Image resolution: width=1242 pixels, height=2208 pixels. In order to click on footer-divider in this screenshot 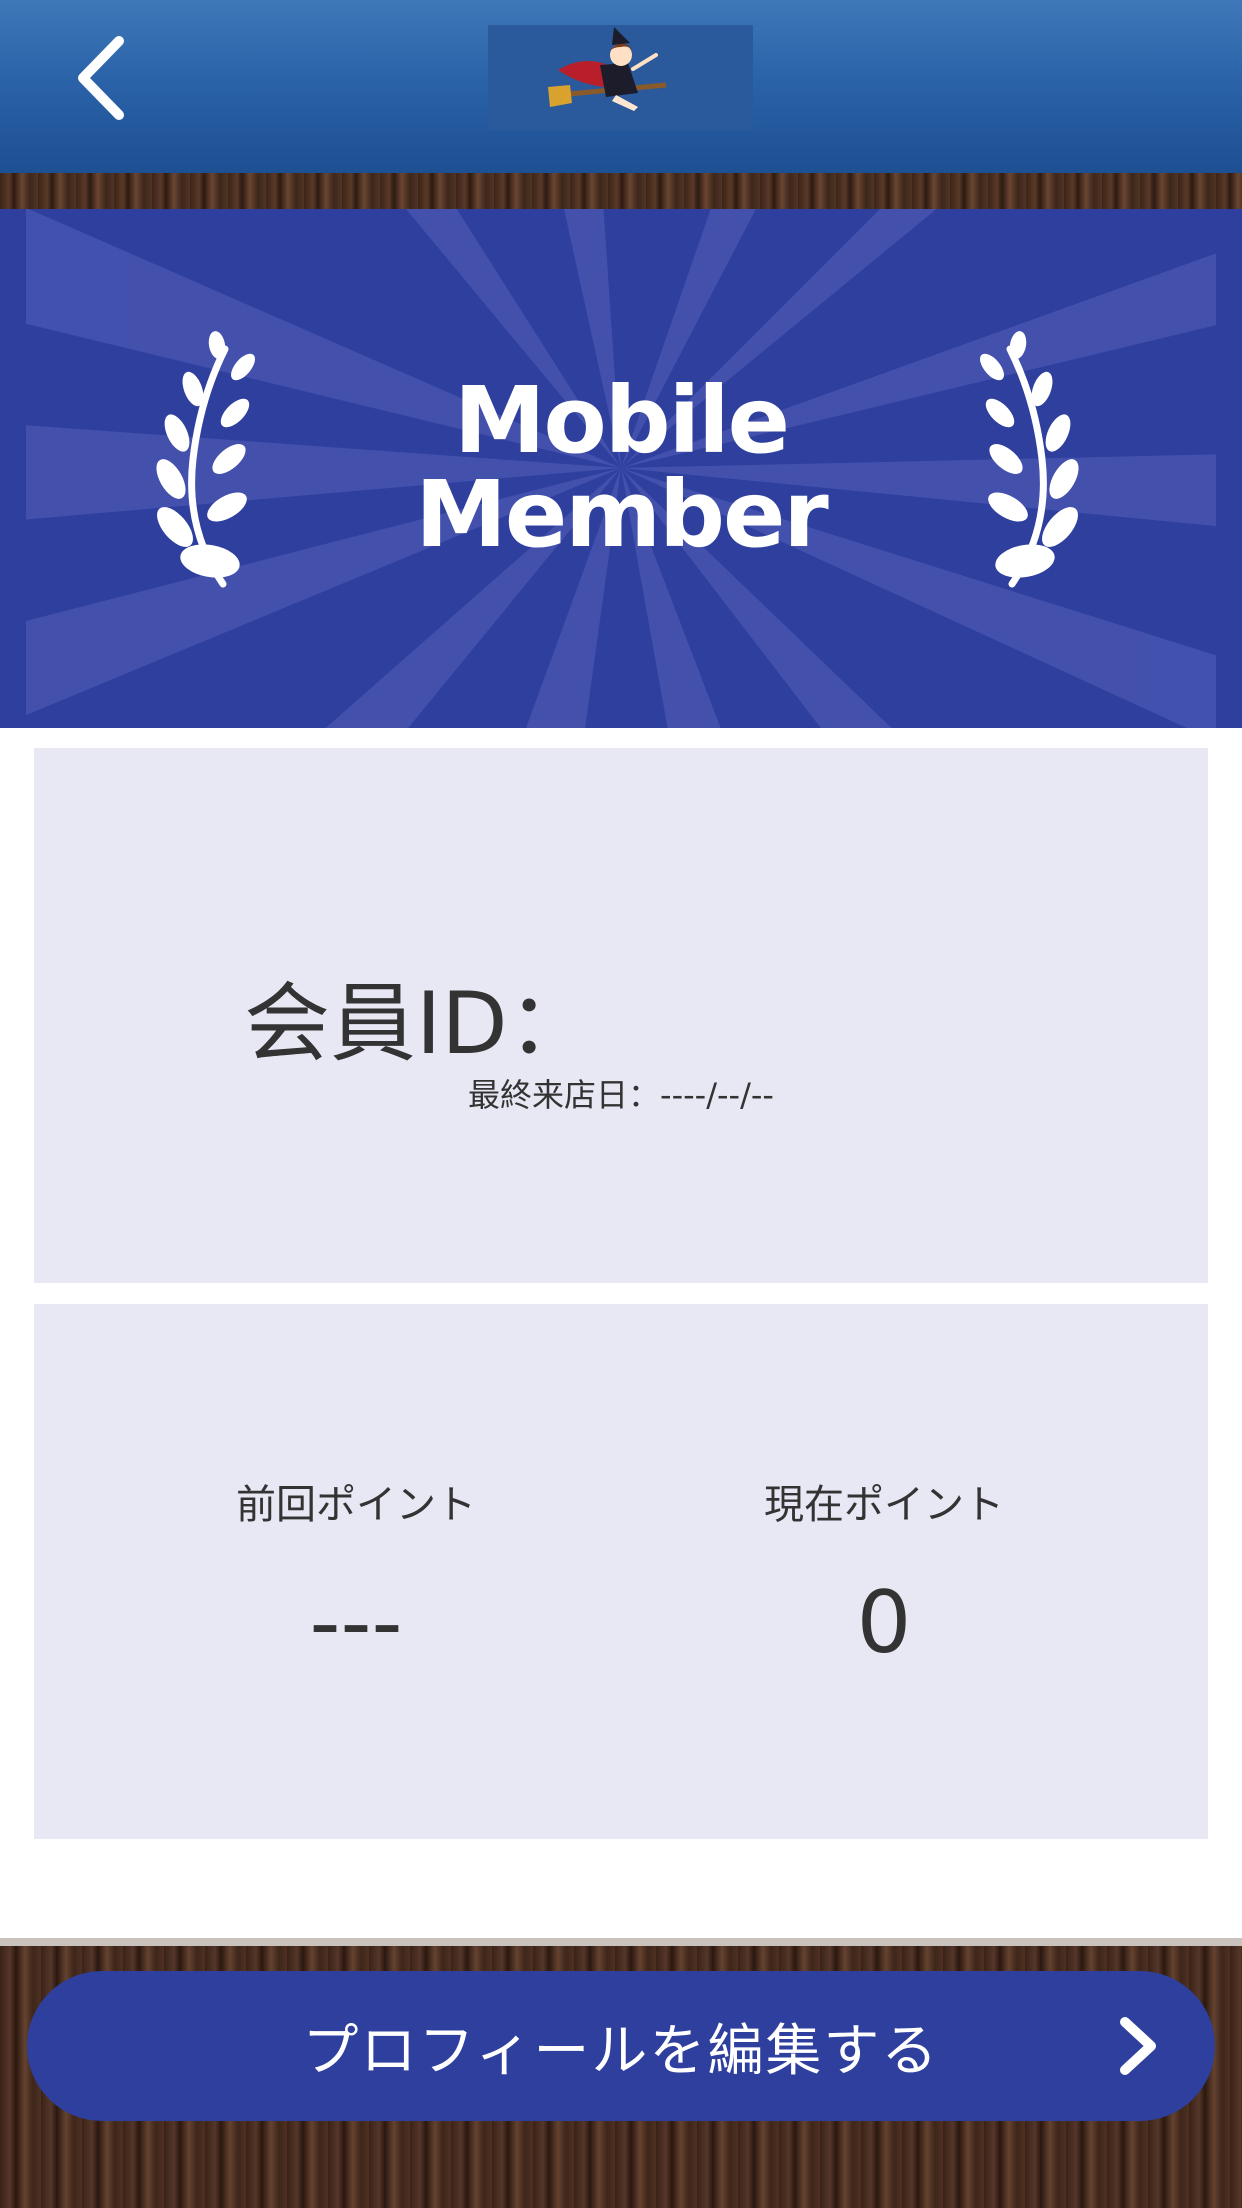, I will do `click(621, 1942)`.